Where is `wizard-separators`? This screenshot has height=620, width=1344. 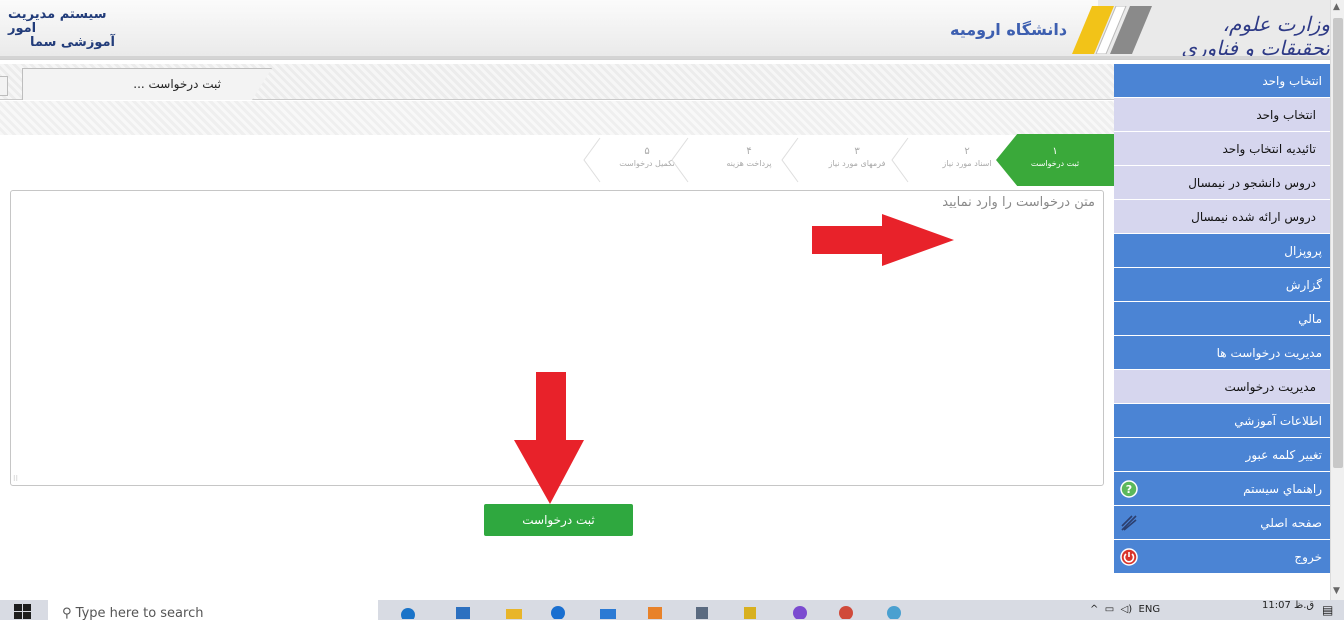
wizard-separators is located at coordinates (746, 160).